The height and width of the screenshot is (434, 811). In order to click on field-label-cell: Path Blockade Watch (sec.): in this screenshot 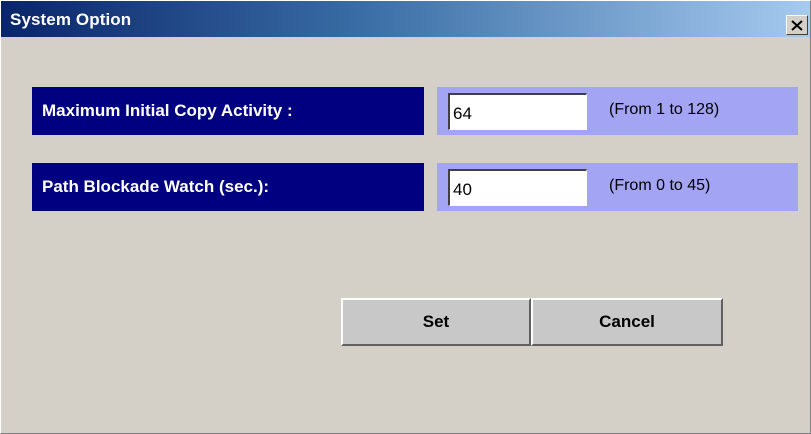, I will do `click(228, 187)`.